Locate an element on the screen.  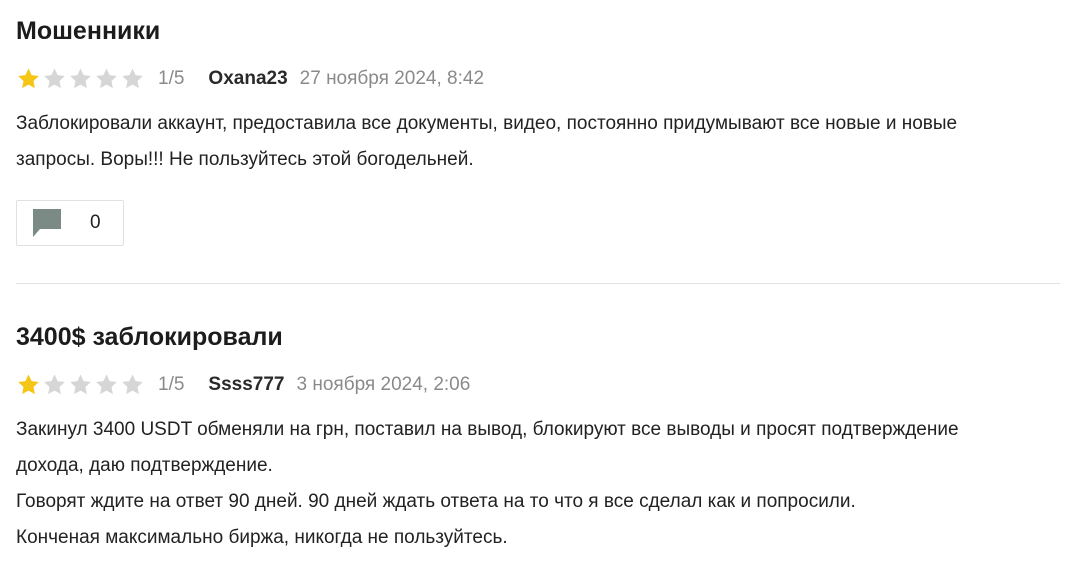
review-meta: 1/5 Ssss777 3 ноября 2024, 2:06 is located at coordinates (243, 385).